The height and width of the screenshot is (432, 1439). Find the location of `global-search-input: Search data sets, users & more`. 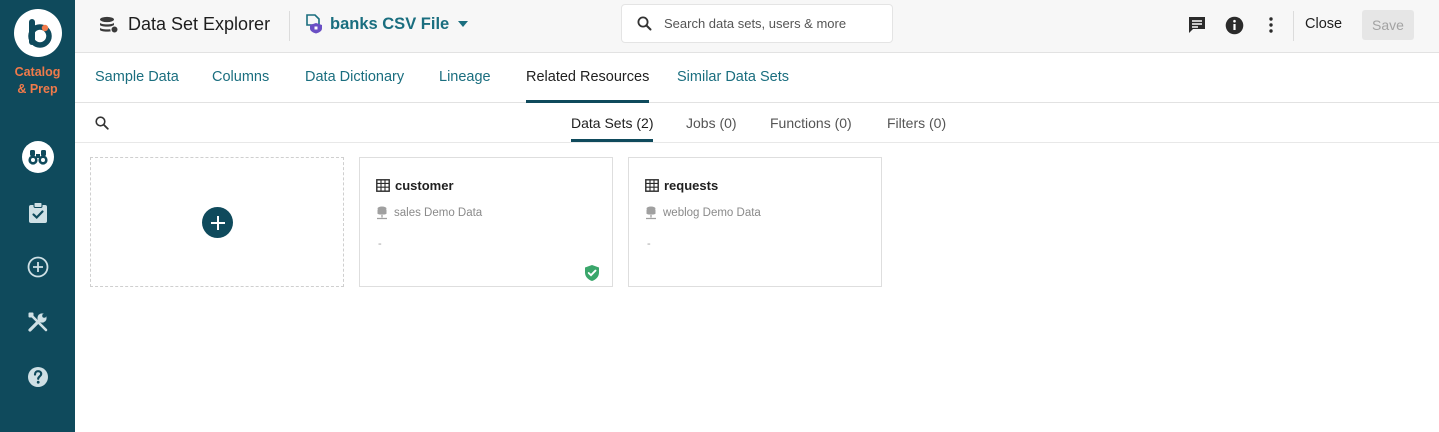

global-search-input: Search data sets, users & more is located at coordinates (757, 23).